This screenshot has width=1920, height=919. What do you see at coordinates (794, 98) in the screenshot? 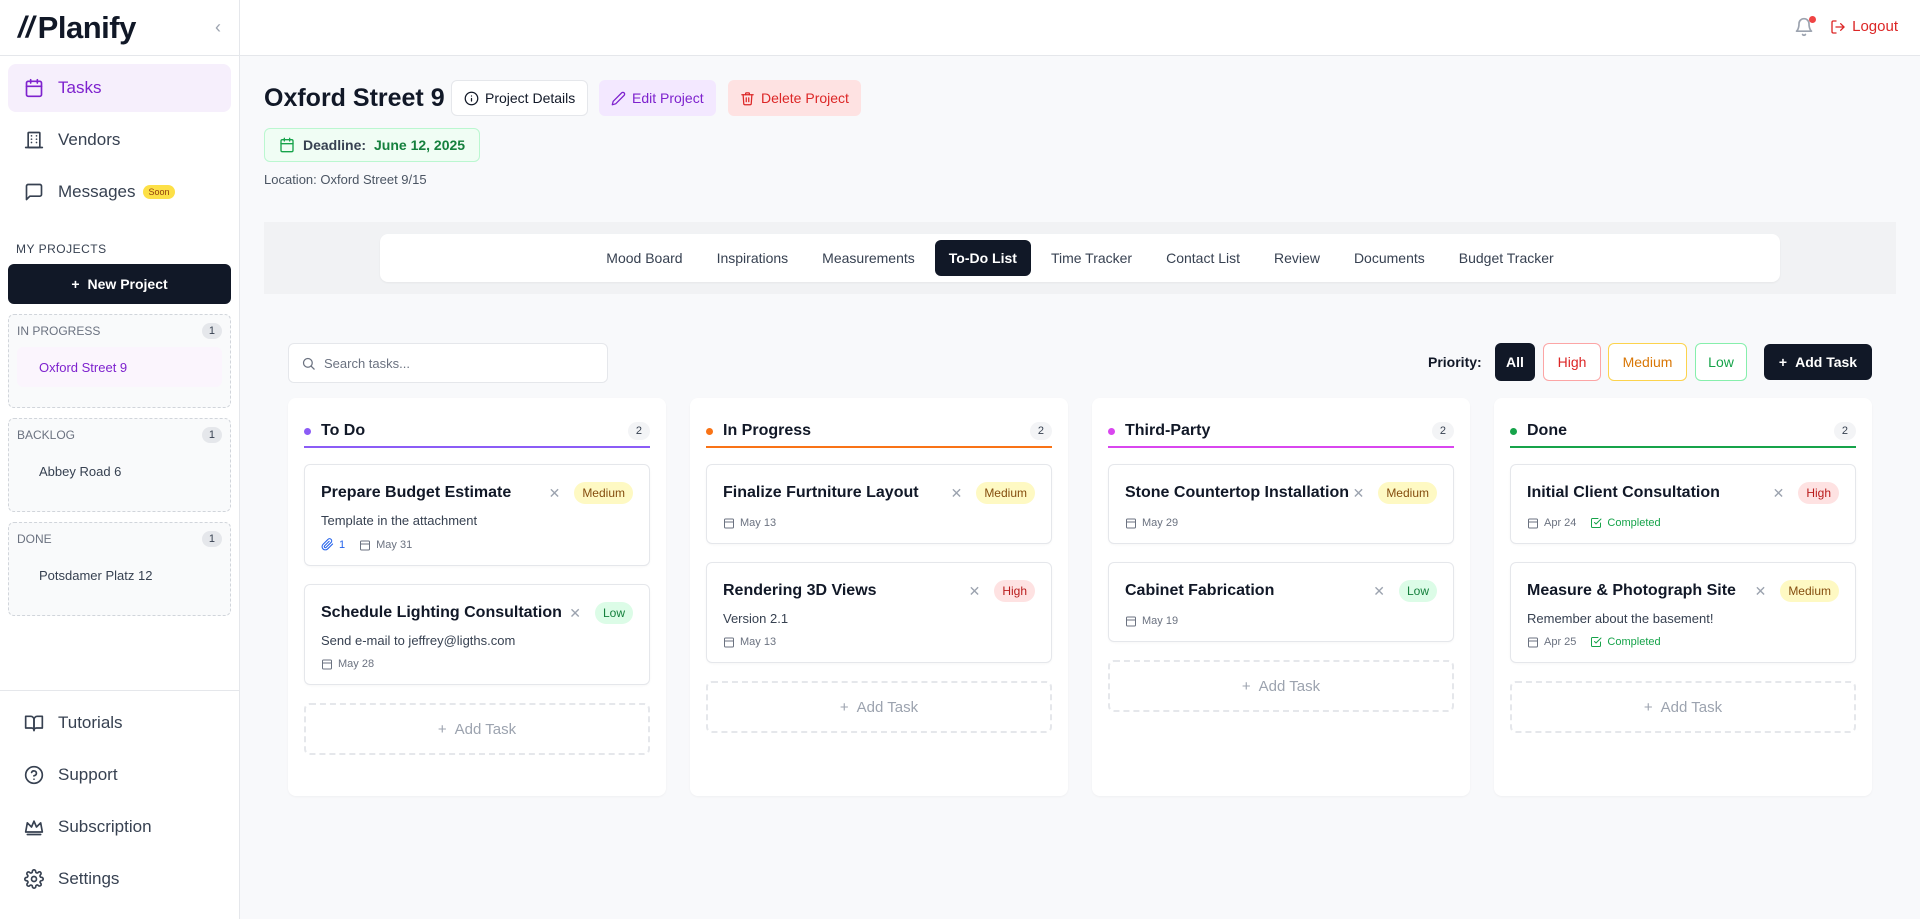
I see `delete-project-button: Delete Project` at bounding box center [794, 98].